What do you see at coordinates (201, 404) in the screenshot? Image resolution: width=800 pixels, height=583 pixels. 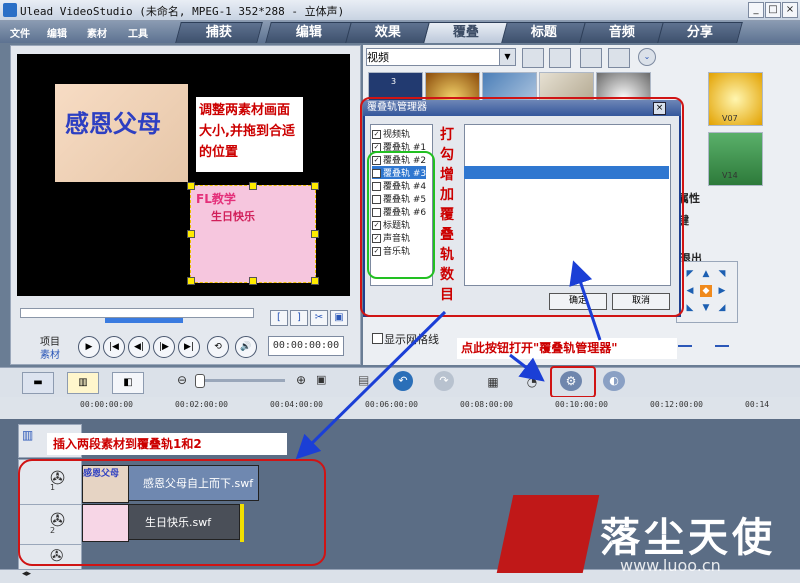 I see `ruler-tick-label: 00:02:00:00` at bounding box center [201, 404].